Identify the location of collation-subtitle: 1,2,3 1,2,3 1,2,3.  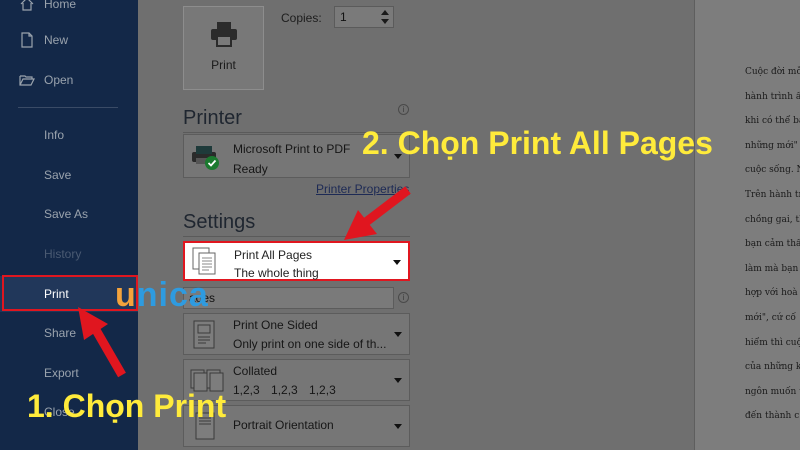
(284, 390).